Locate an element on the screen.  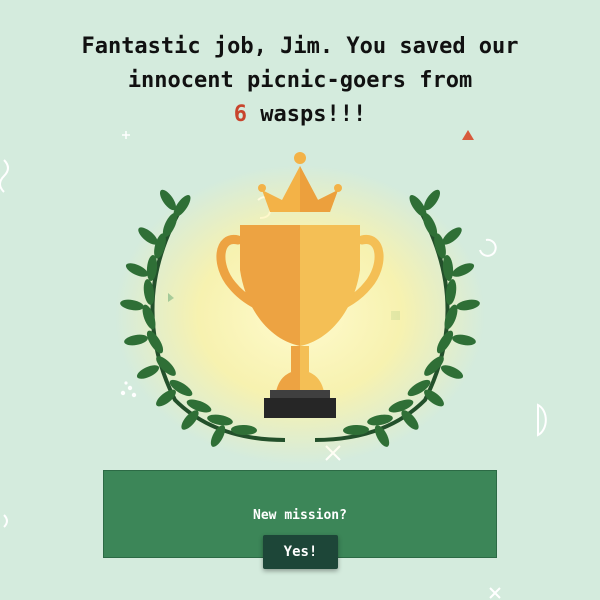
half-circle-icon is located at coordinates (542, 420).